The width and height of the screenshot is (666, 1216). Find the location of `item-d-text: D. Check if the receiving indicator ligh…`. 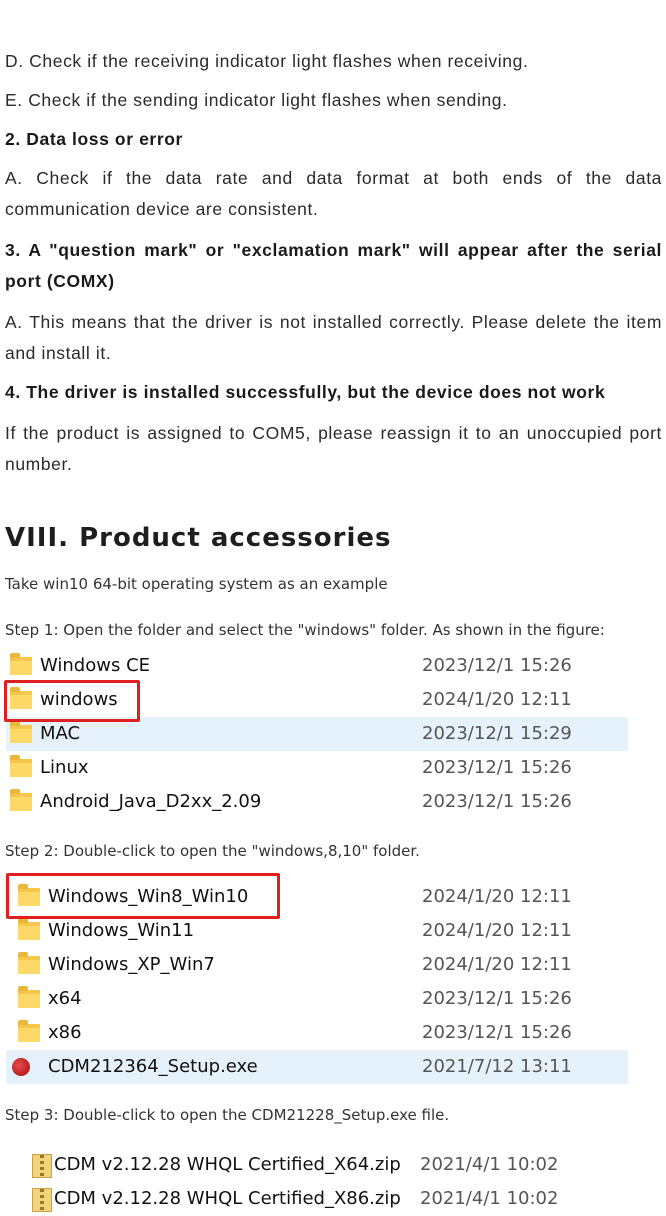

item-d-text: D. Check if the receiving indicator ligh… is located at coordinates (267, 61).